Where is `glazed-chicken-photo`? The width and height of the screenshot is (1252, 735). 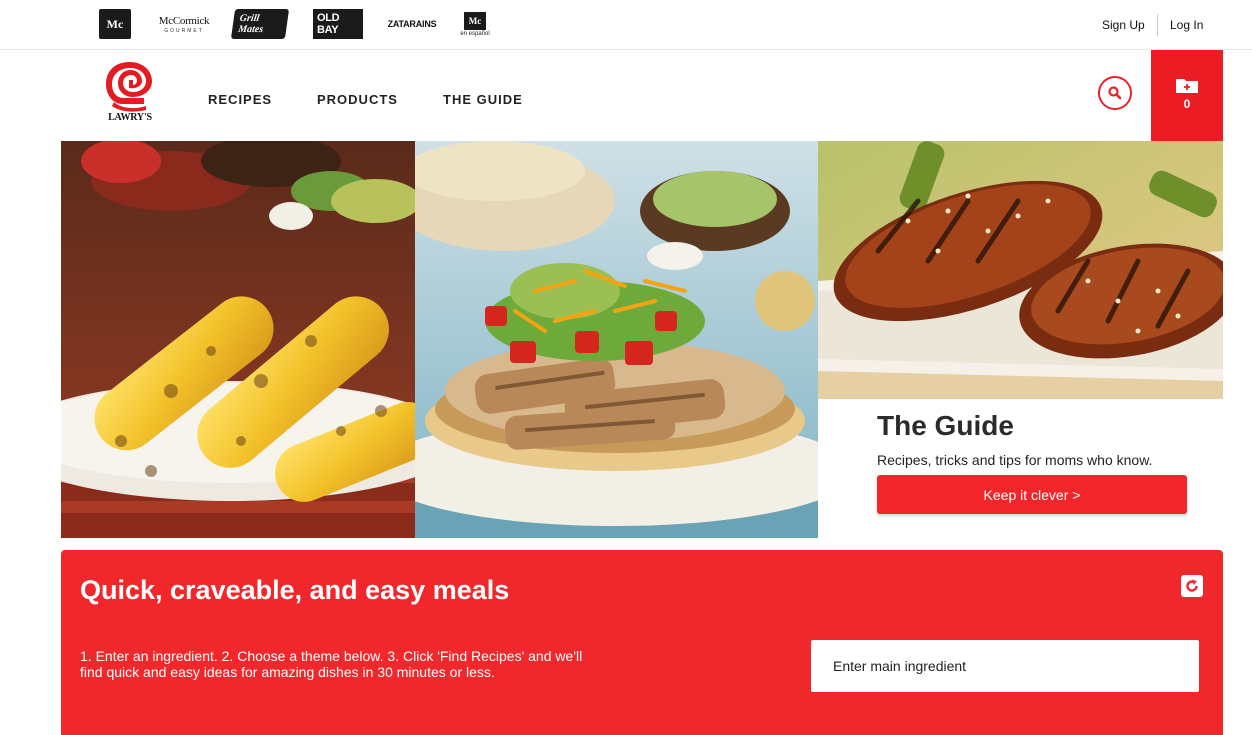 glazed-chicken-photo is located at coordinates (1020, 270).